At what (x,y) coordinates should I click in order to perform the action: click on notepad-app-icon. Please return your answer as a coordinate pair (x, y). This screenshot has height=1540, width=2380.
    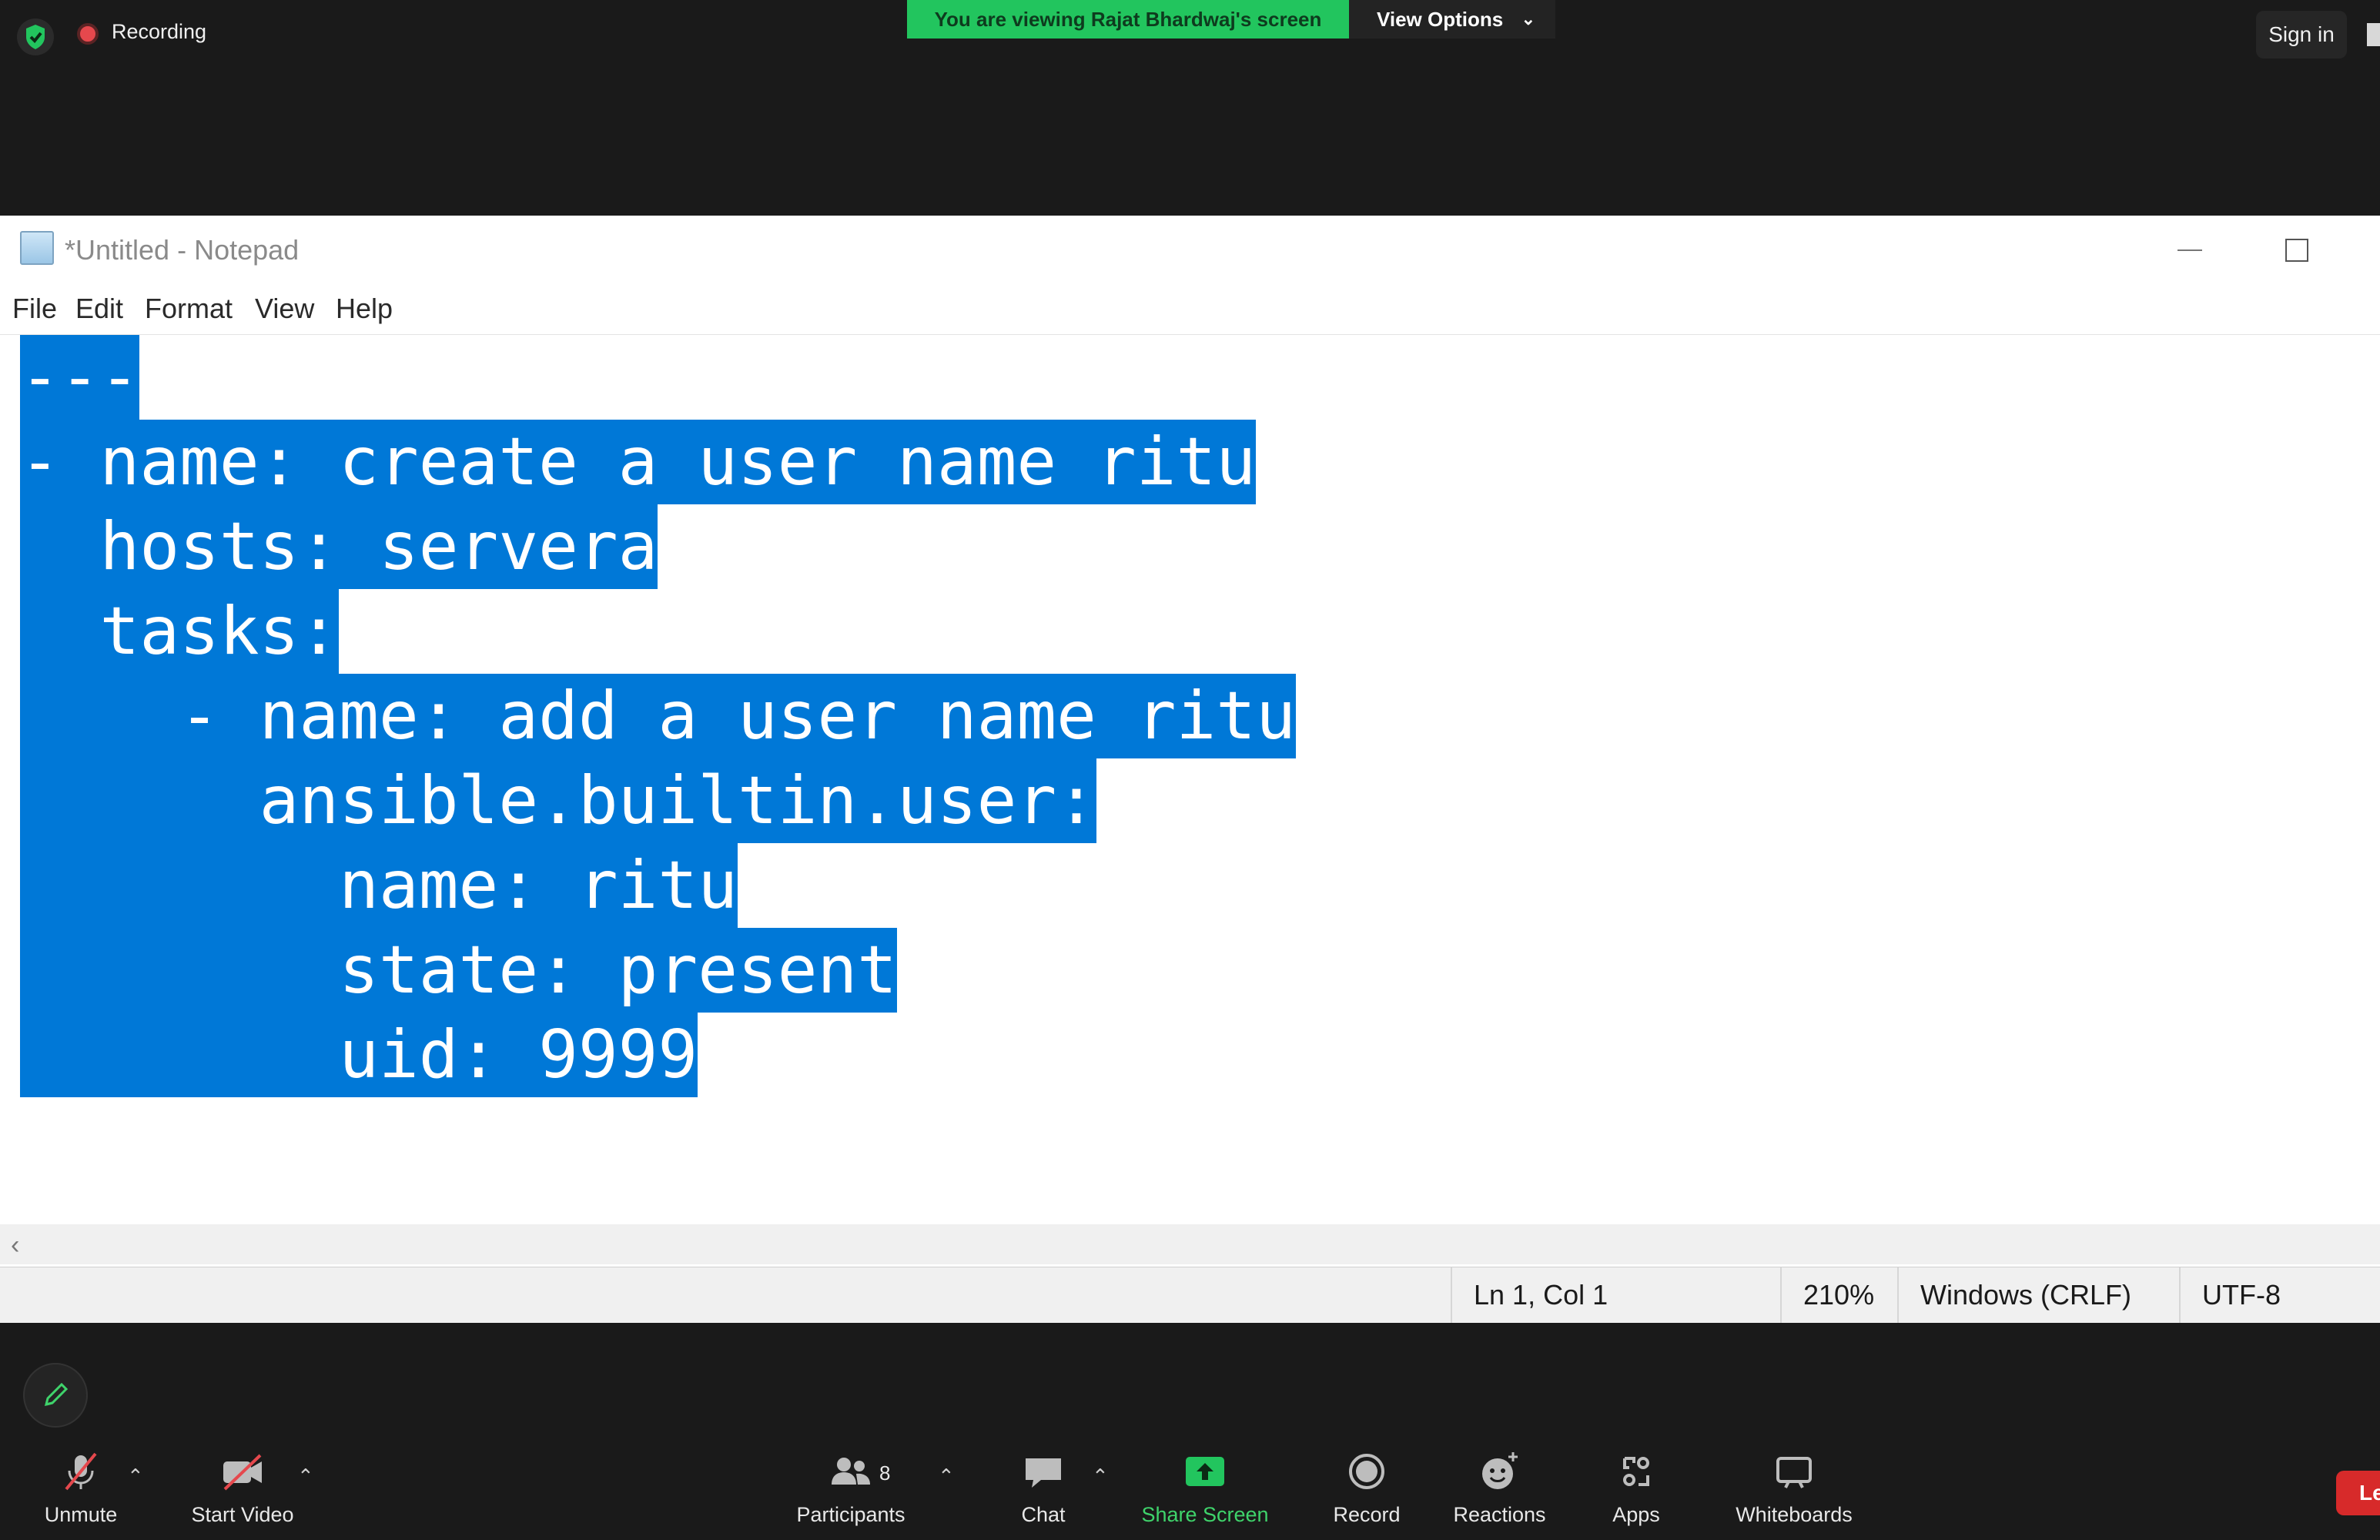
    Looking at the image, I should click on (37, 248).